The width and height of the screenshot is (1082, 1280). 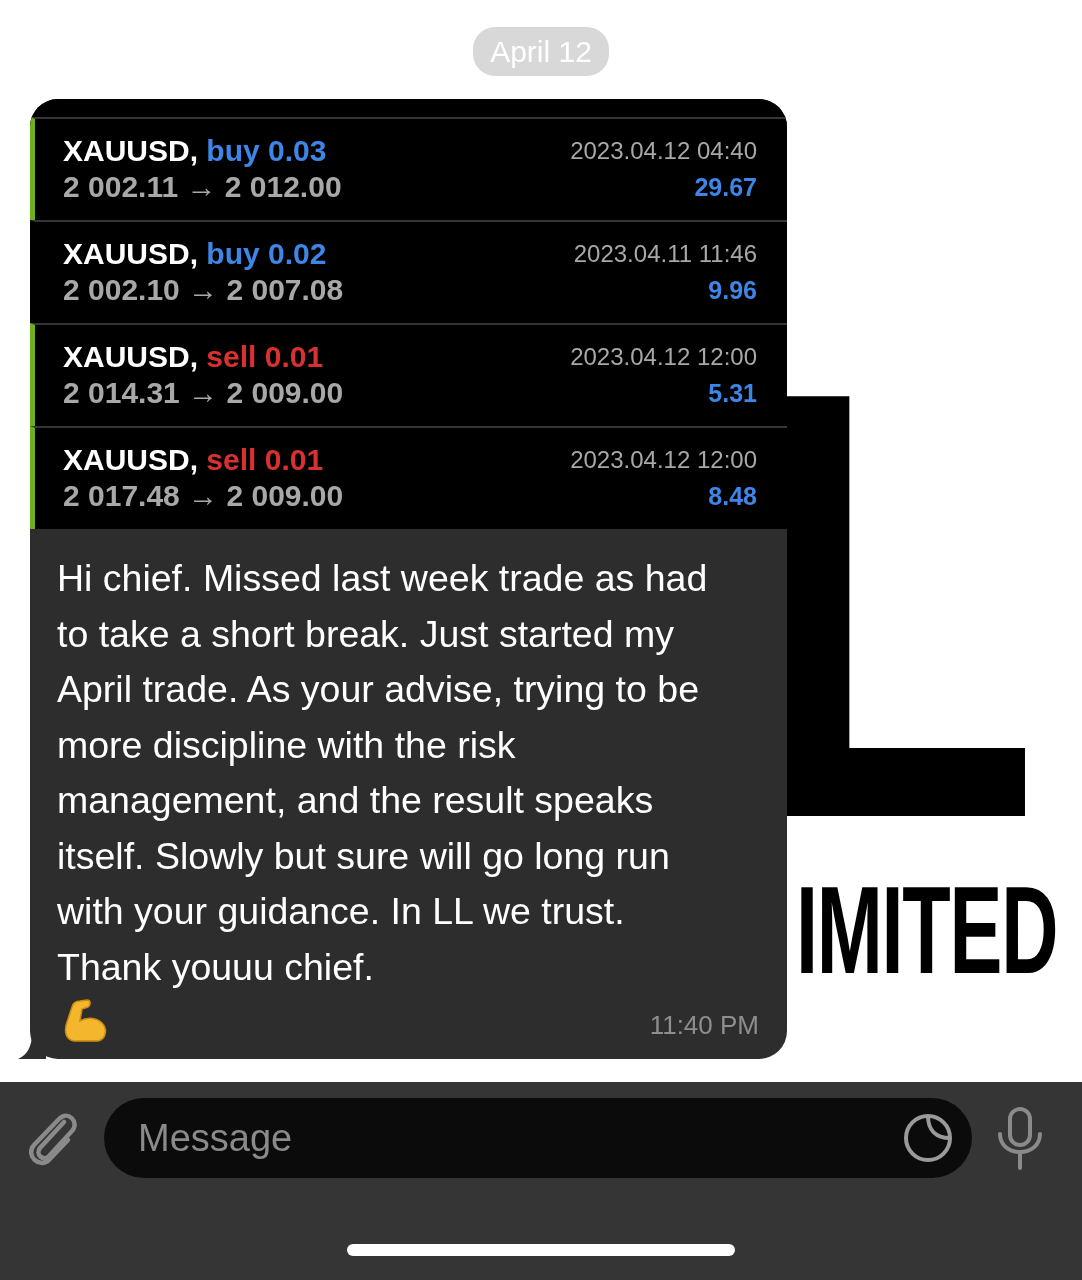 What do you see at coordinates (928, 1138) in the screenshot?
I see `sticker-icon` at bounding box center [928, 1138].